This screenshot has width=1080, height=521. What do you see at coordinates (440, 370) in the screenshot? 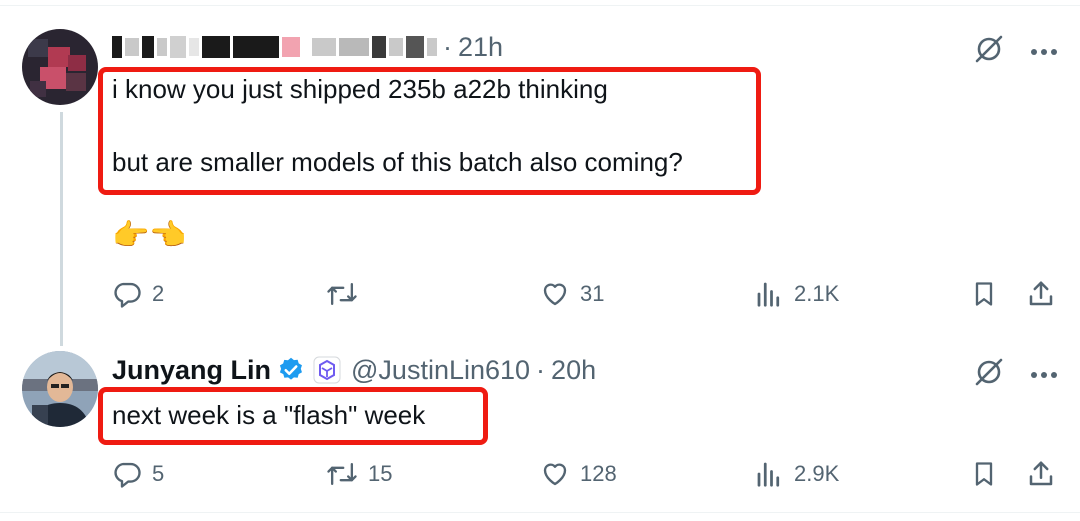
I see `author-handle: @JustinLin610` at bounding box center [440, 370].